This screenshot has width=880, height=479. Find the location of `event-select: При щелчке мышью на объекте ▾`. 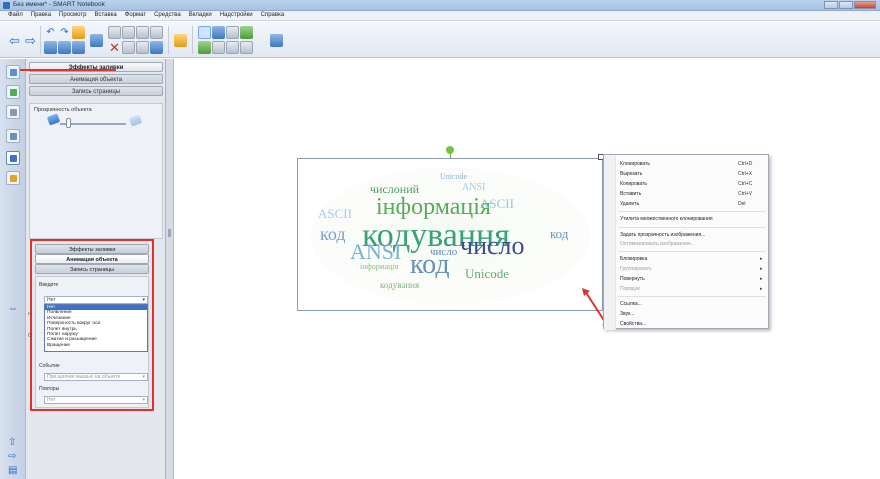

event-select: При щелчке мышью на объекте ▾ is located at coordinates (96, 377).